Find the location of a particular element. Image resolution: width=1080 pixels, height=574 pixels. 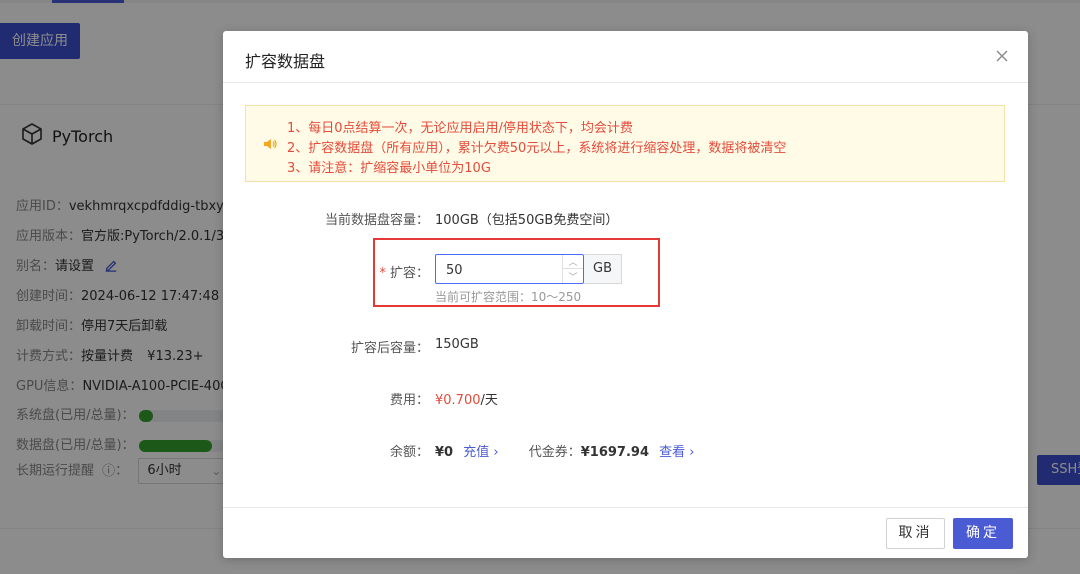

confirm-button: 确定 is located at coordinates (983, 533).